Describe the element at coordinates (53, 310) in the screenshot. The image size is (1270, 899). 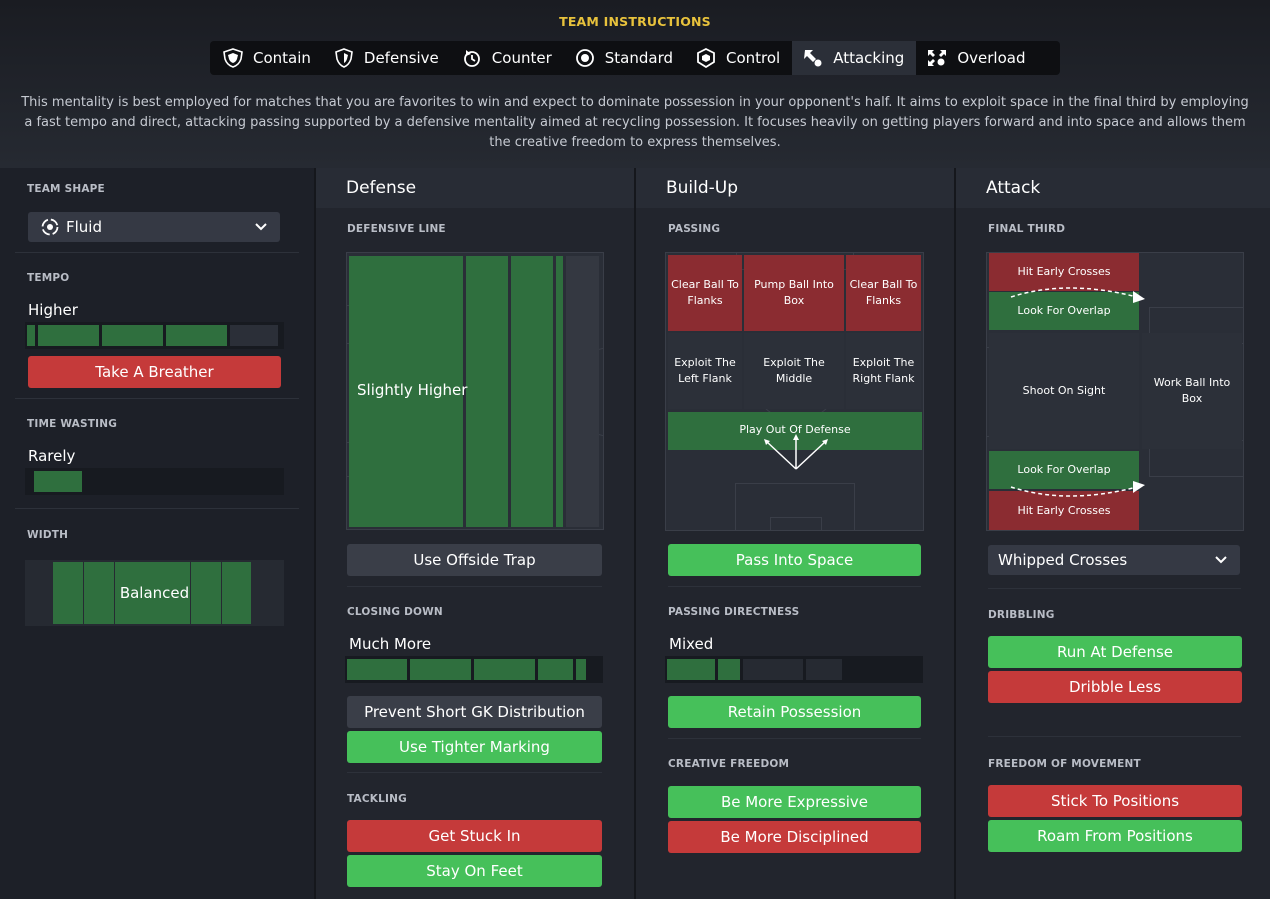
I see `tempo-value: Higher` at that location.